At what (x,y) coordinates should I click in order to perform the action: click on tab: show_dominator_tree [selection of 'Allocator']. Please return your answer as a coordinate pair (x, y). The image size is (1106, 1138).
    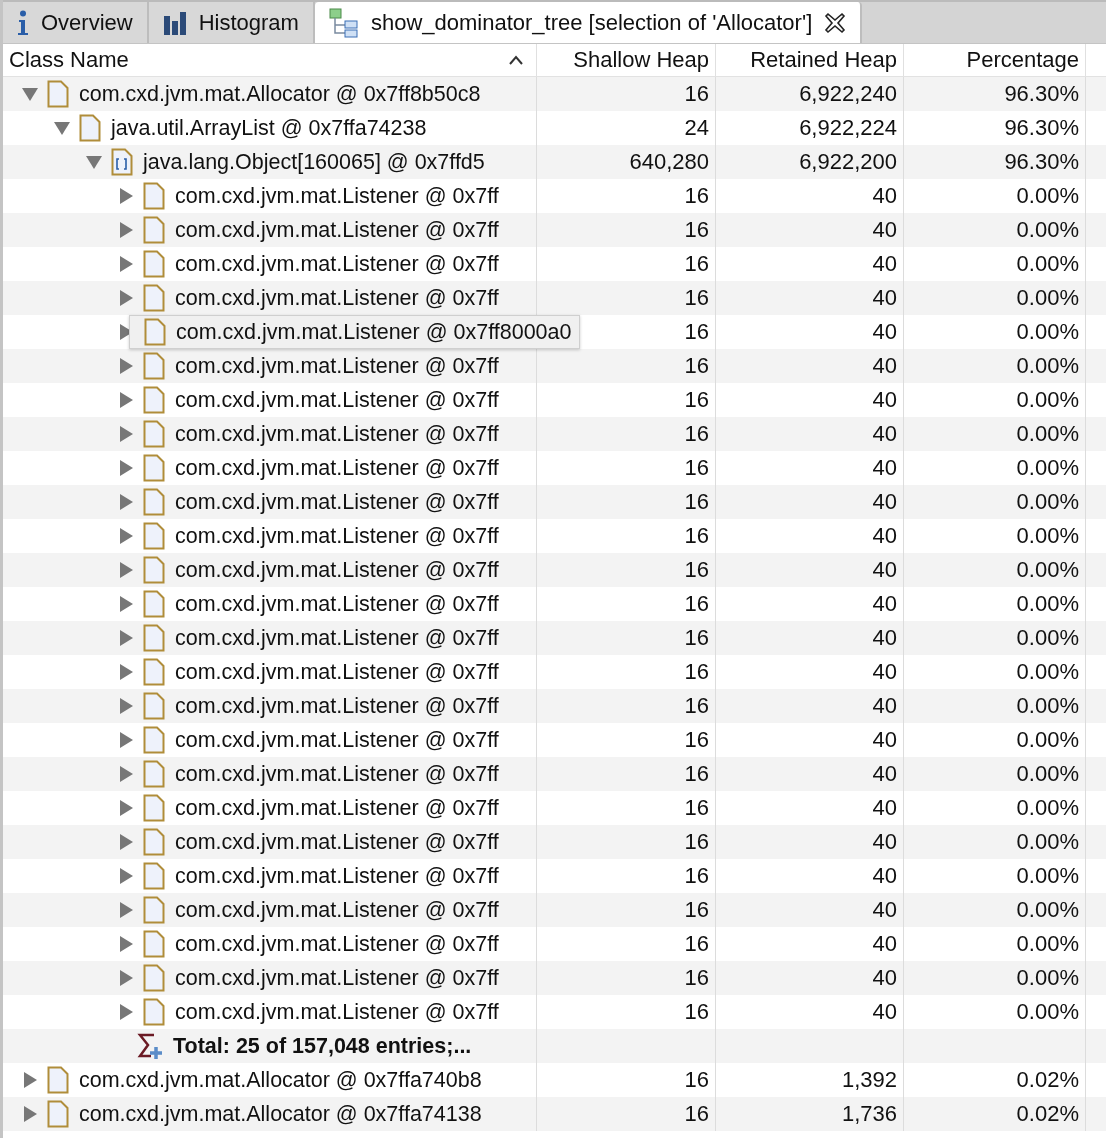
    Looking at the image, I should click on (588, 22).